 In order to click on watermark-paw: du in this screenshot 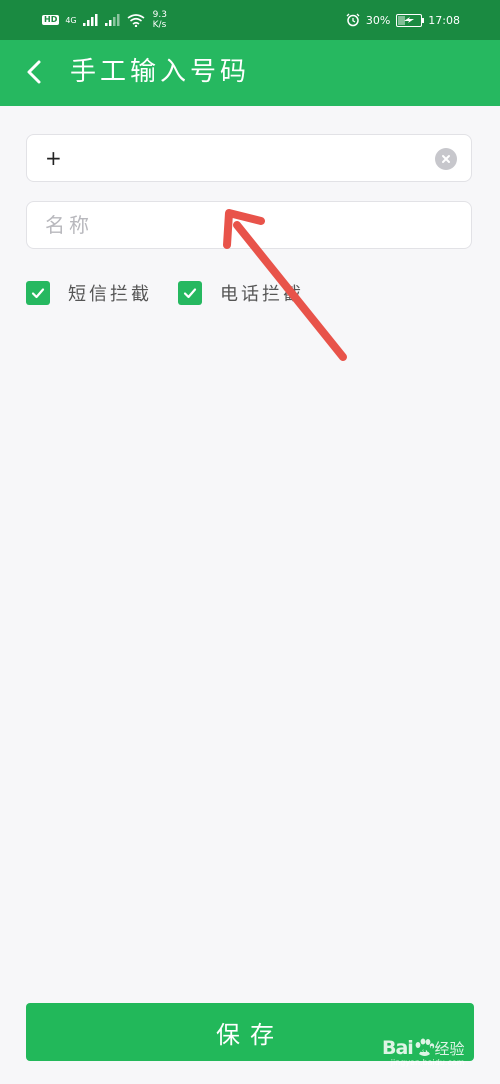, I will do `click(426, 1048)`.